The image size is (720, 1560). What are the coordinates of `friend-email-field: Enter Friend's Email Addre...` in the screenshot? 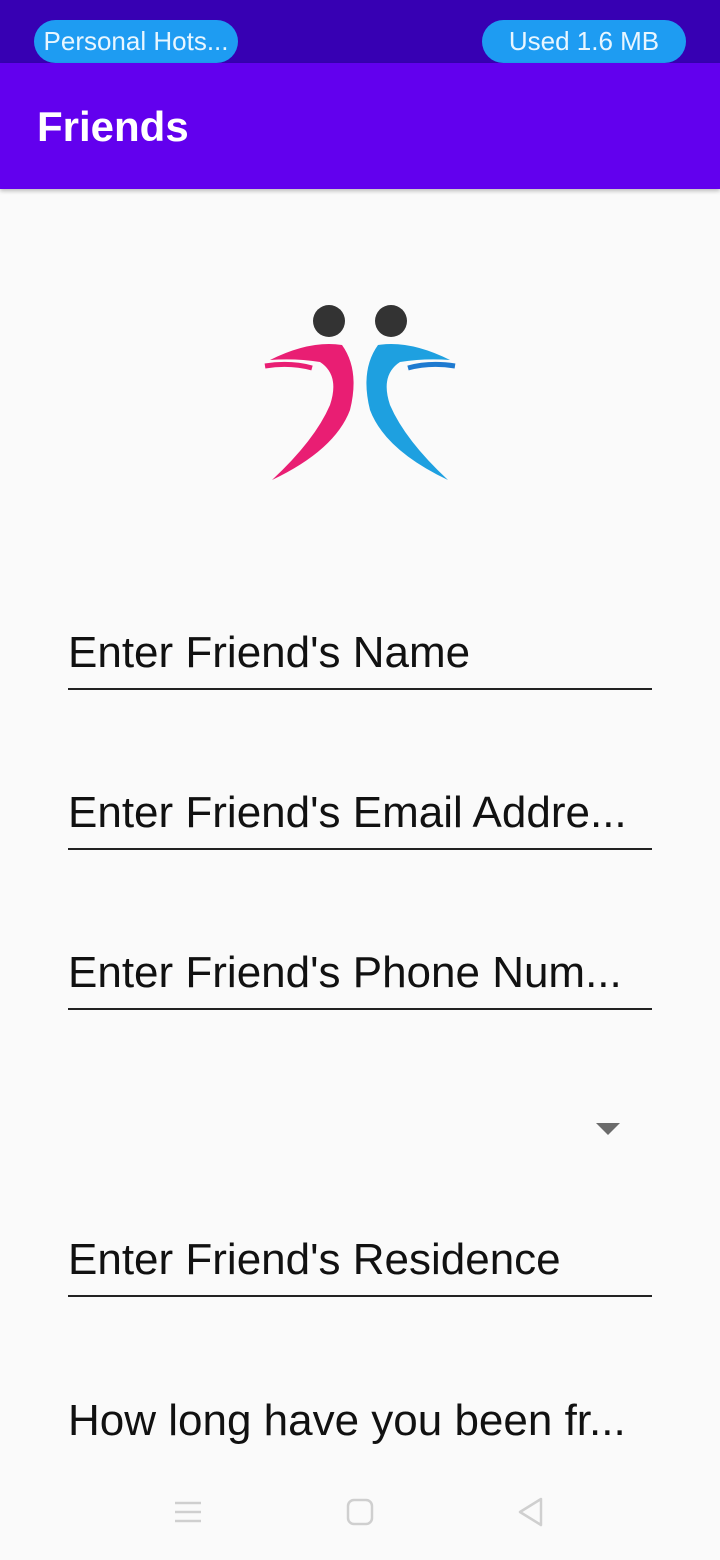 It's located at (360, 819).